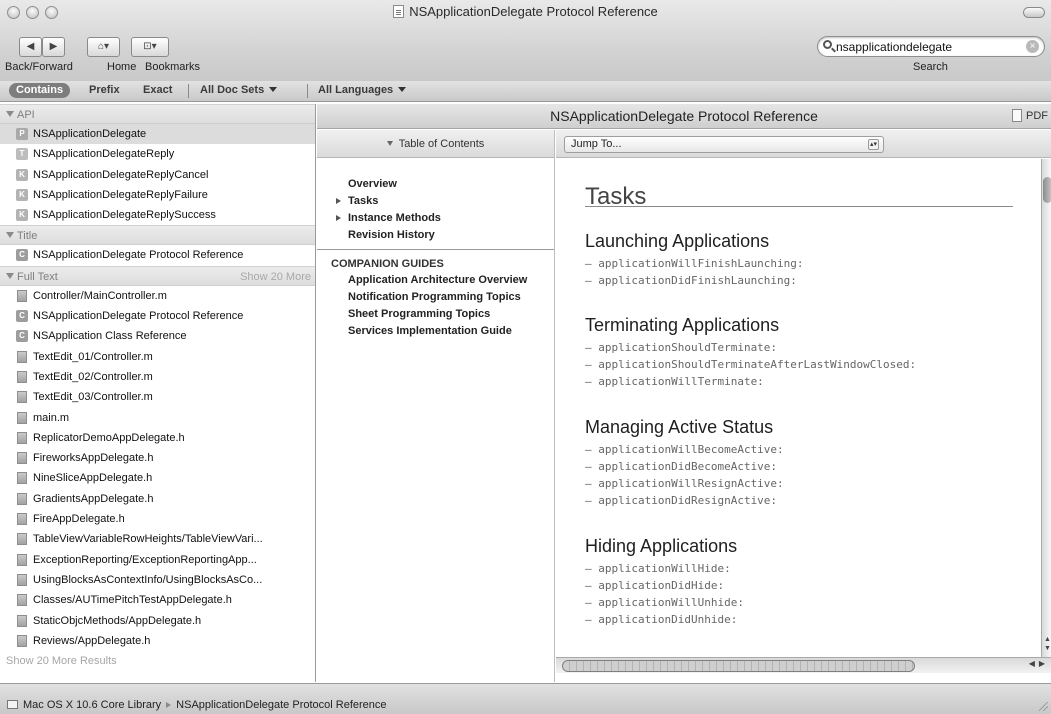  What do you see at coordinates (157, 418) in the screenshot?
I see `result-row: main.m` at bounding box center [157, 418].